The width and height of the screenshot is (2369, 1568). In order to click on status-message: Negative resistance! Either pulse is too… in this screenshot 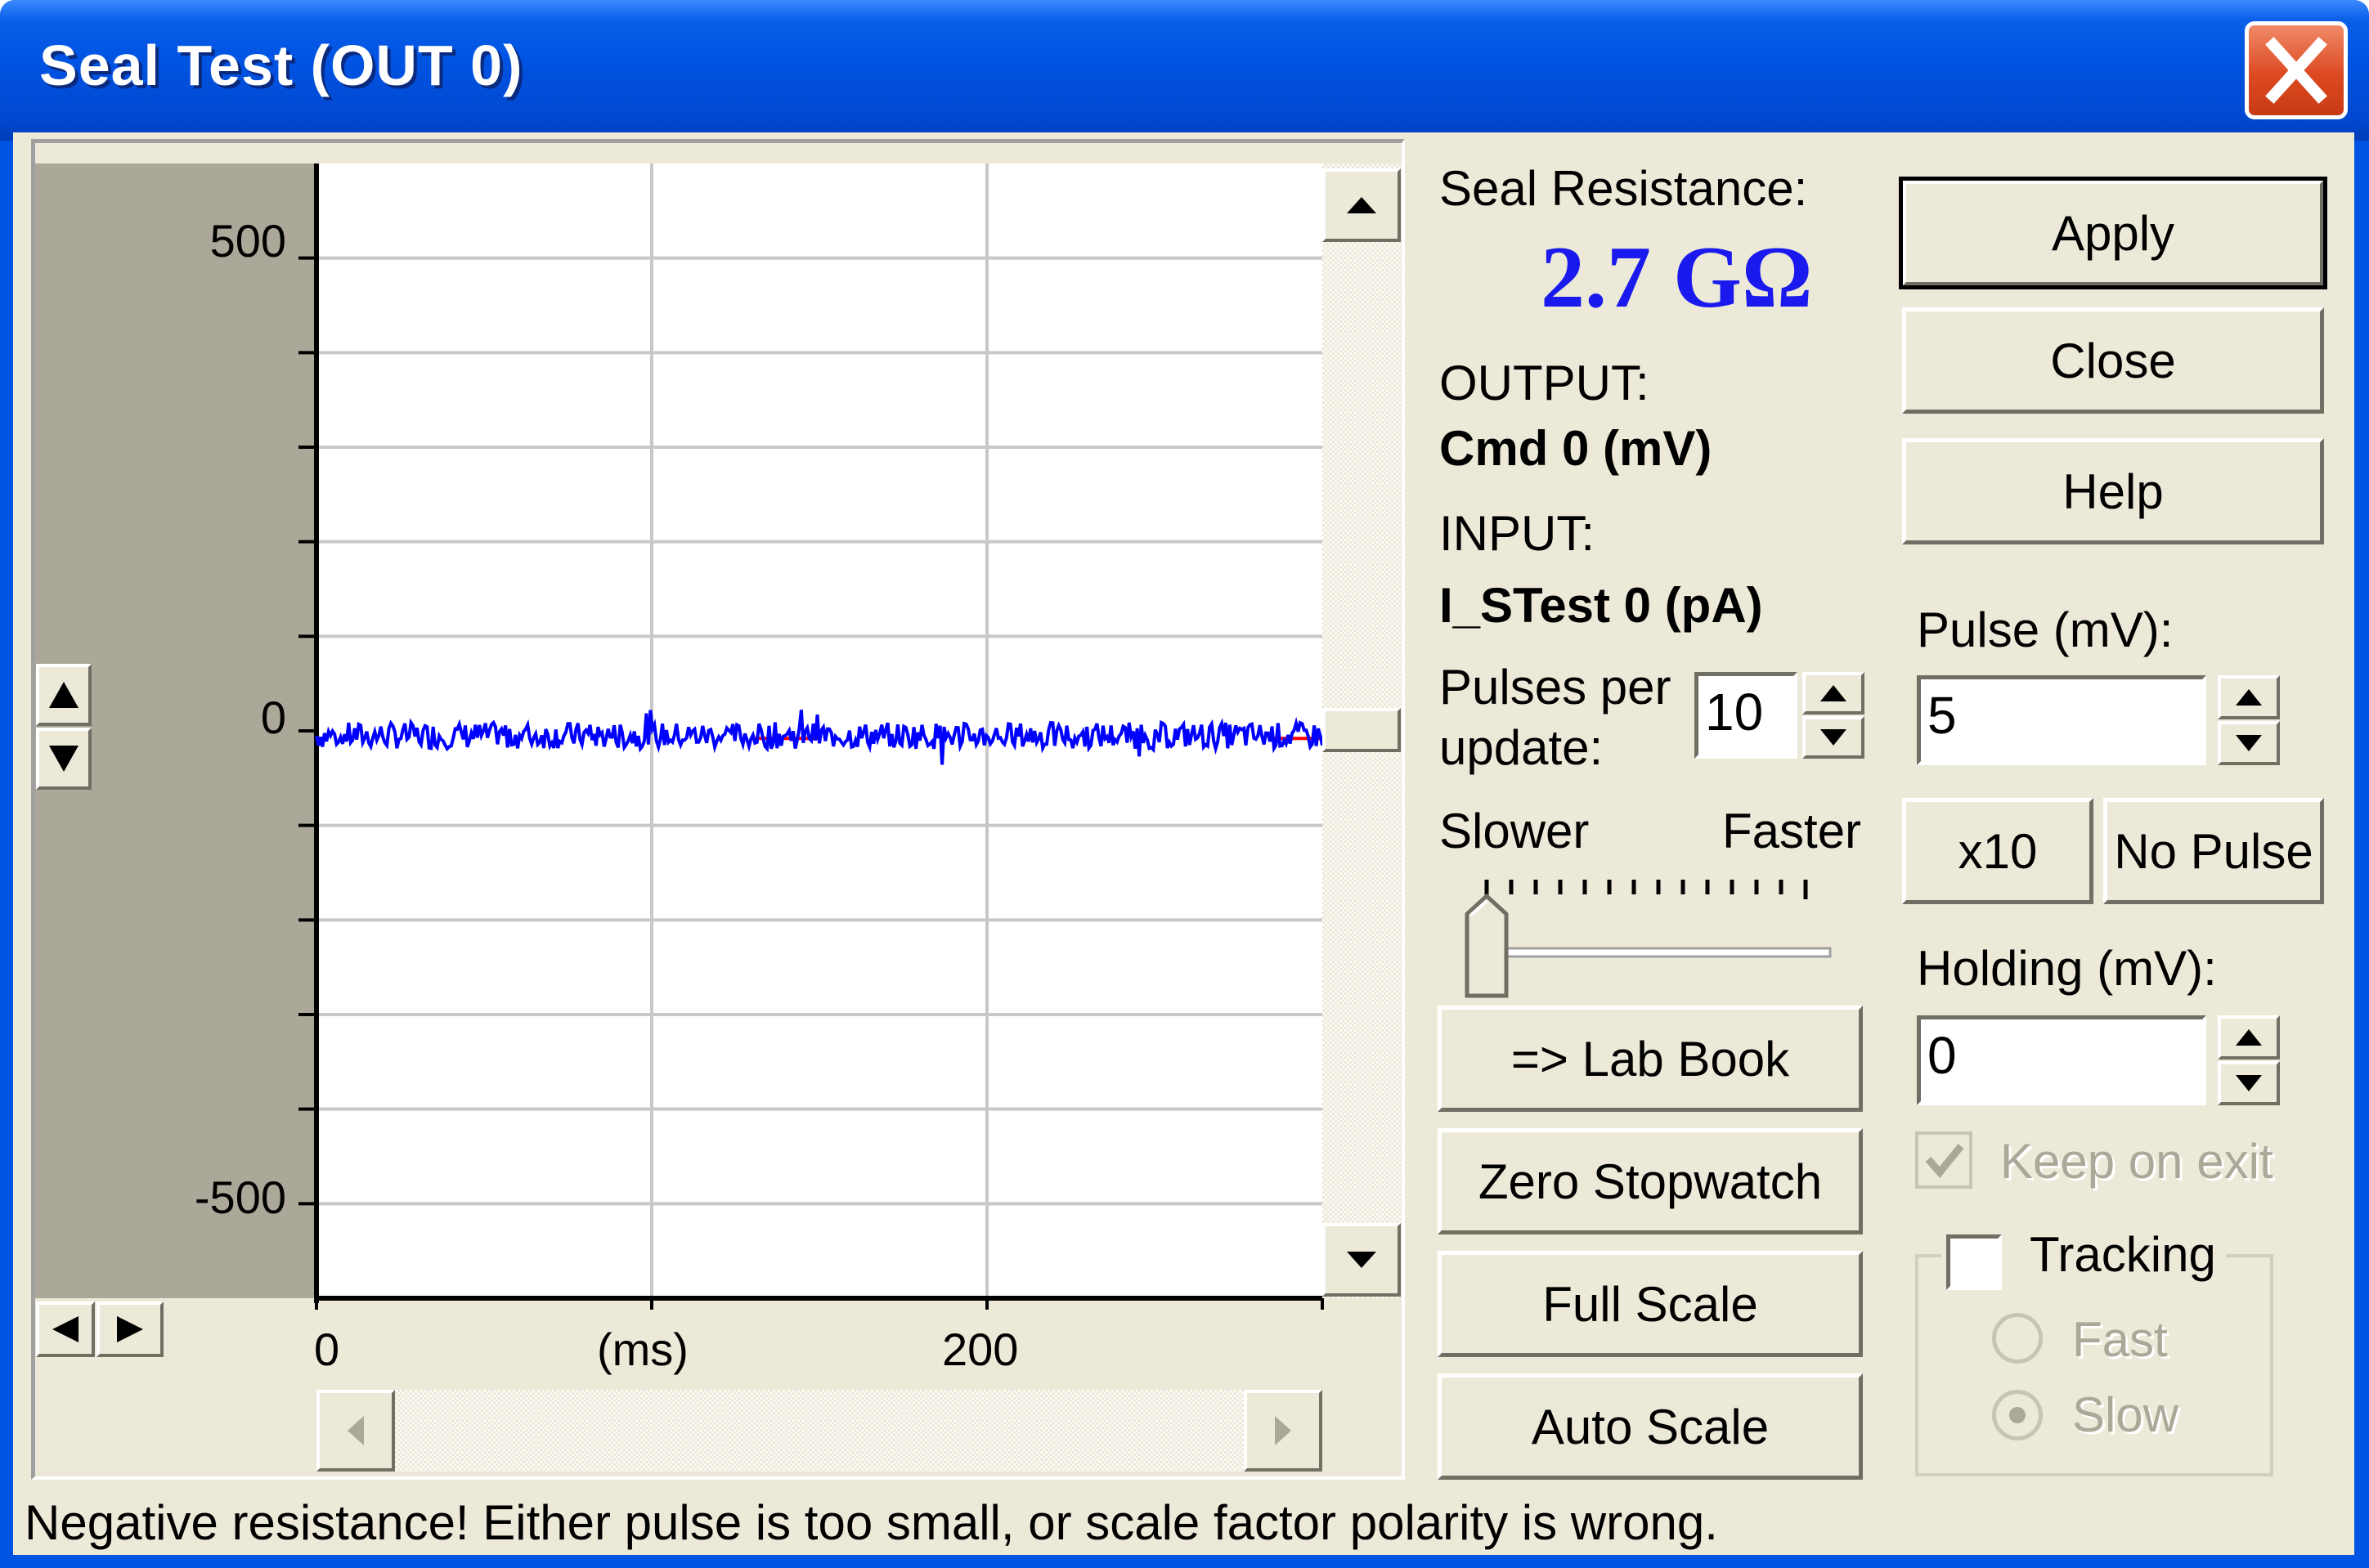, I will do `click(872, 1523)`.